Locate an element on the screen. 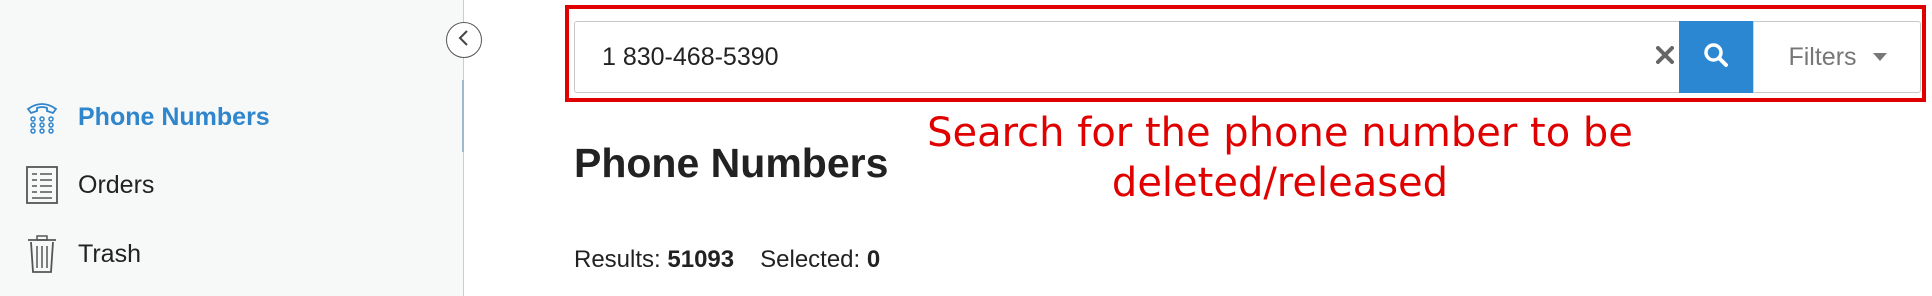 This screenshot has height=296, width=1932. sidebar-item-phone-numbers: Phone Numbers is located at coordinates (147, 117).